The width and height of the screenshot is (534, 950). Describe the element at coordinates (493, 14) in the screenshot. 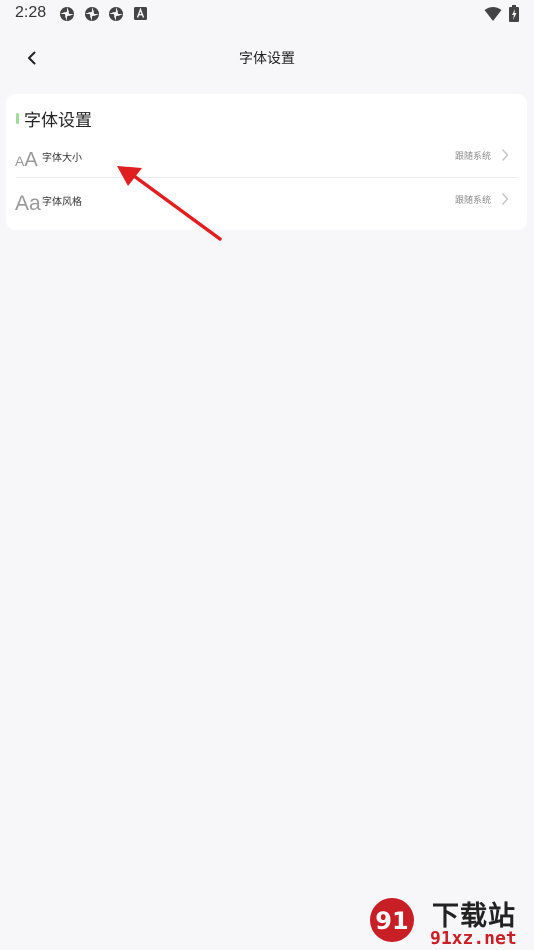

I see `wifi-icon` at that location.